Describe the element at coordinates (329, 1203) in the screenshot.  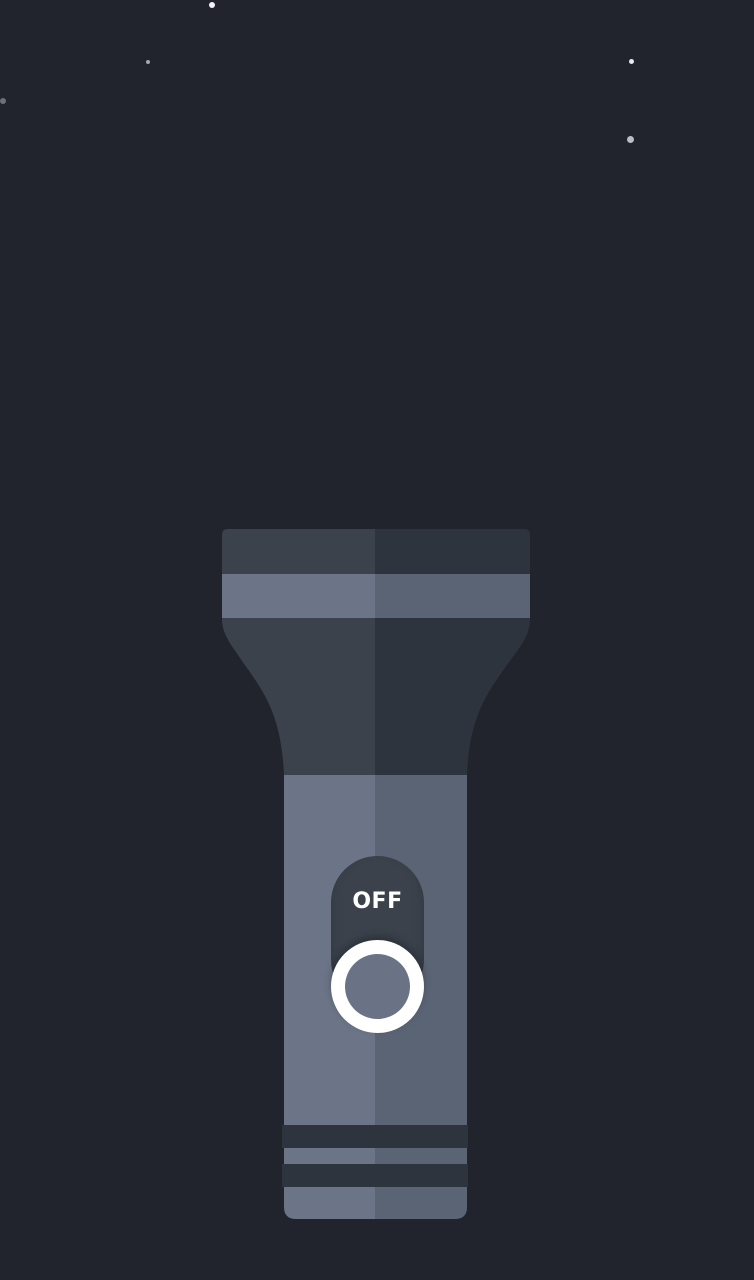
I see `flashlight-tail-left` at that location.